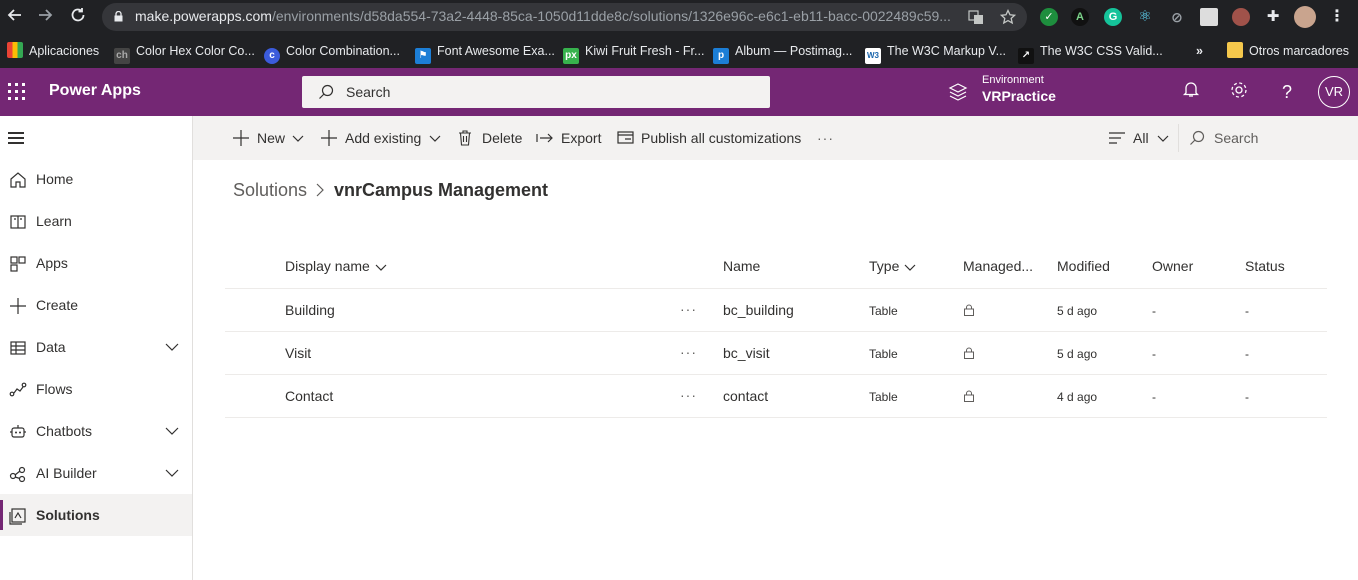  I want to click on bookmark-item: Aplicaciones, so click(53, 51).